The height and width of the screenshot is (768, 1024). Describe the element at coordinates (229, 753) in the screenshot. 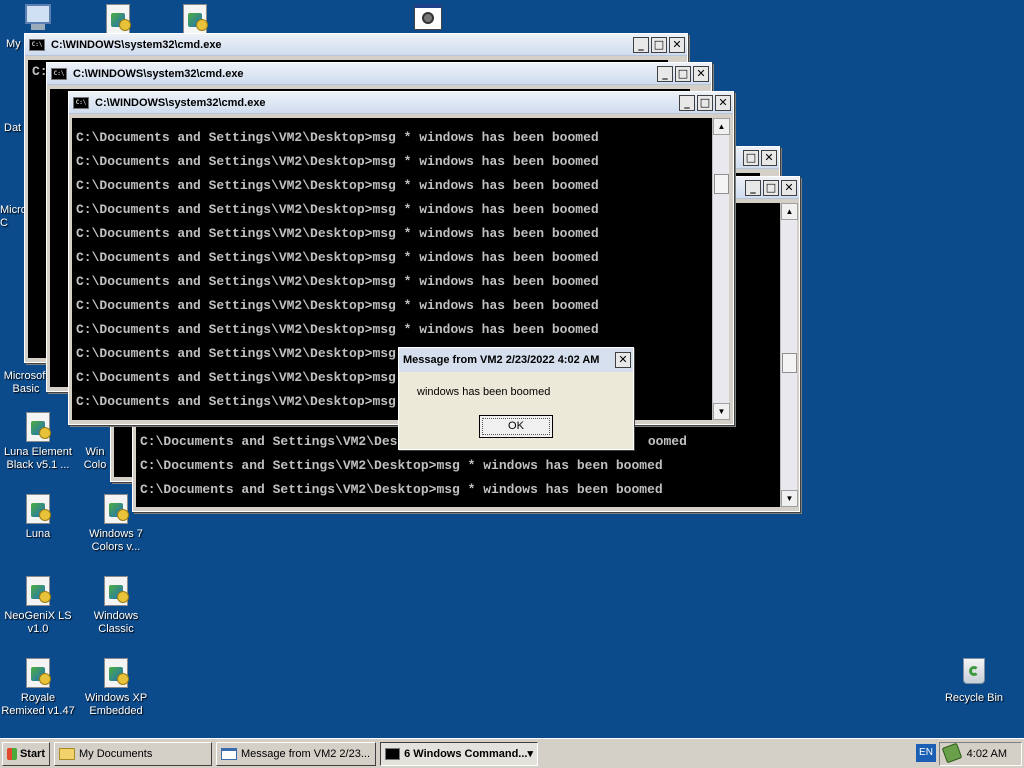

I see `window-icon` at that location.